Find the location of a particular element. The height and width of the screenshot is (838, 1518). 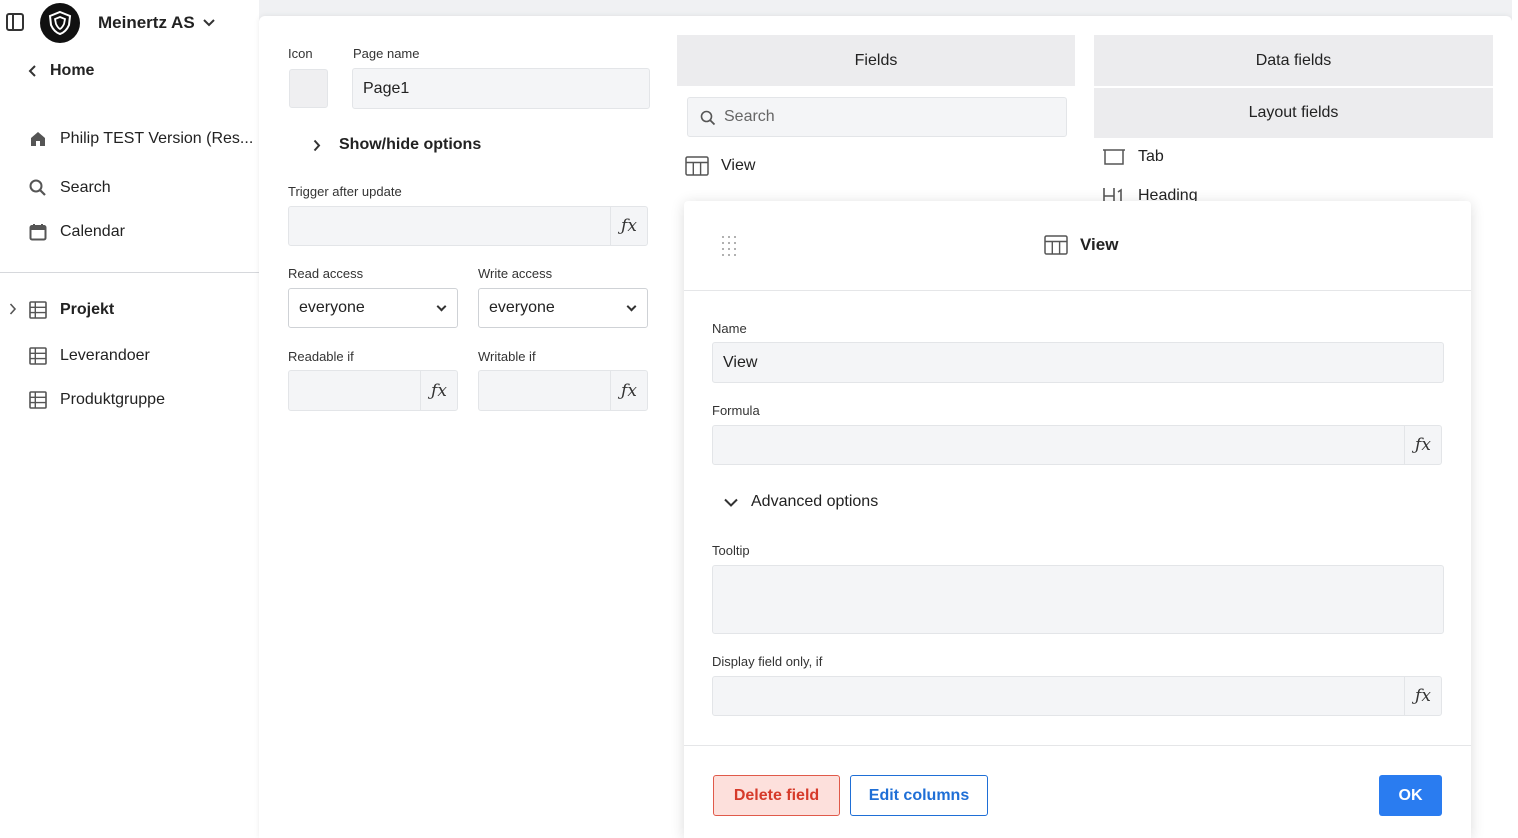

layout-fields-tab: Layout fields is located at coordinates (1293, 113).